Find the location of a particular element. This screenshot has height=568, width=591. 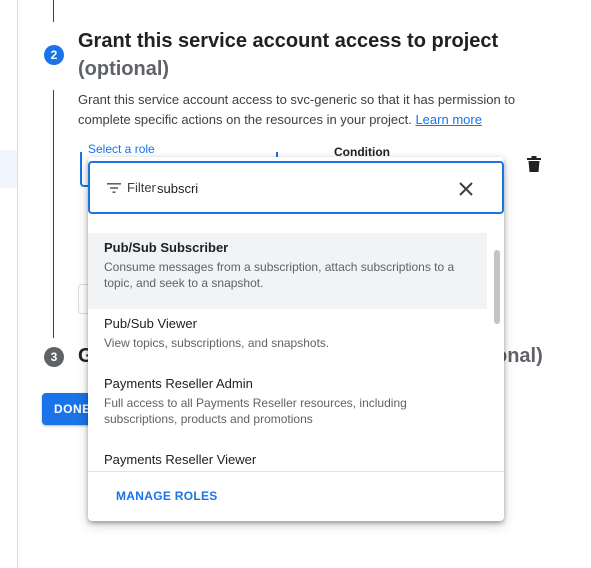

filter-field: Filter is located at coordinates (296, 187).